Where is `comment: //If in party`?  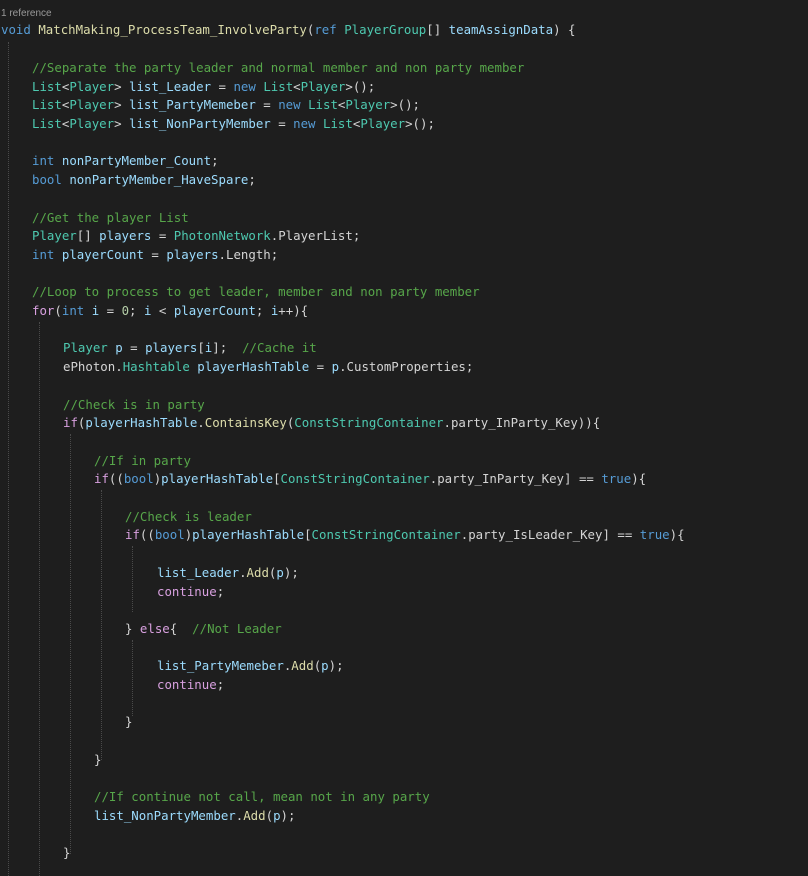
comment: //If in party is located at coordinates (142, 460).